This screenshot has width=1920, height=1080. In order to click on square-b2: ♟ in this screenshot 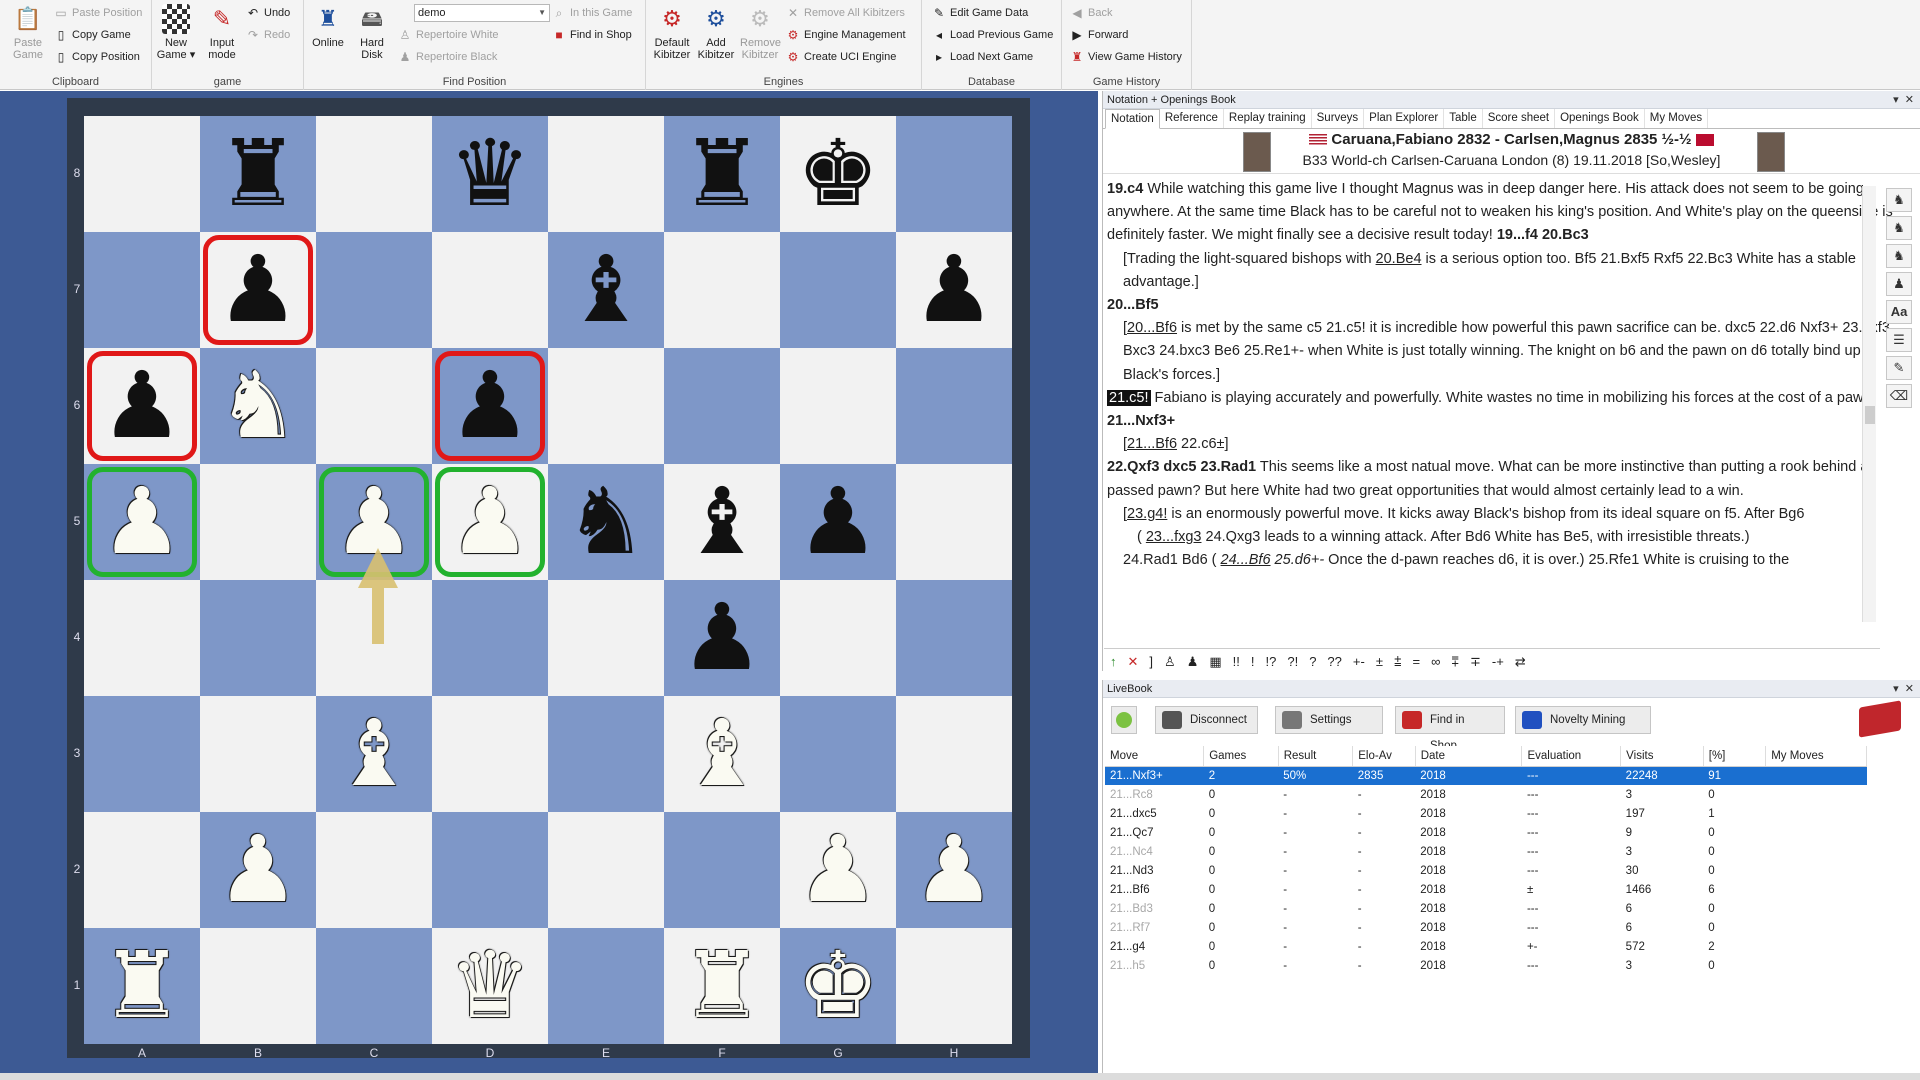, I will do `click(258, 870)`.